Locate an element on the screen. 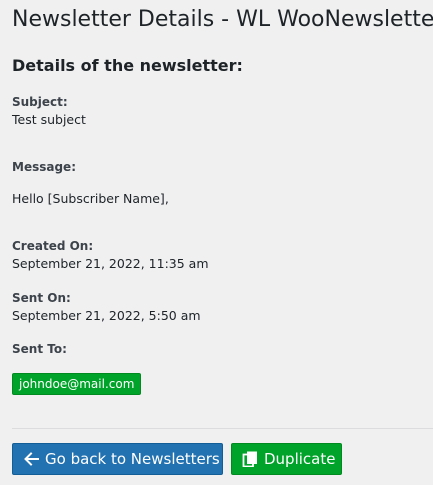 This screenshot has height=485, width=433. created-on-value: September 21, 2022, 11:35 am is located at coordinates (110, 263).